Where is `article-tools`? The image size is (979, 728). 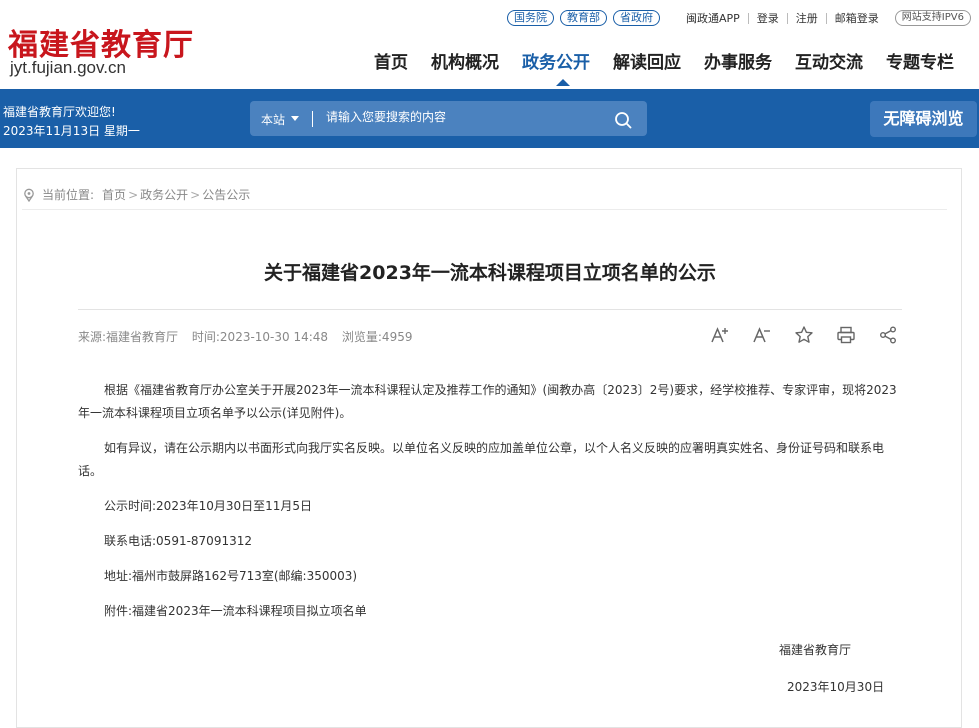
article-tools is located at coordinates (804, 335).